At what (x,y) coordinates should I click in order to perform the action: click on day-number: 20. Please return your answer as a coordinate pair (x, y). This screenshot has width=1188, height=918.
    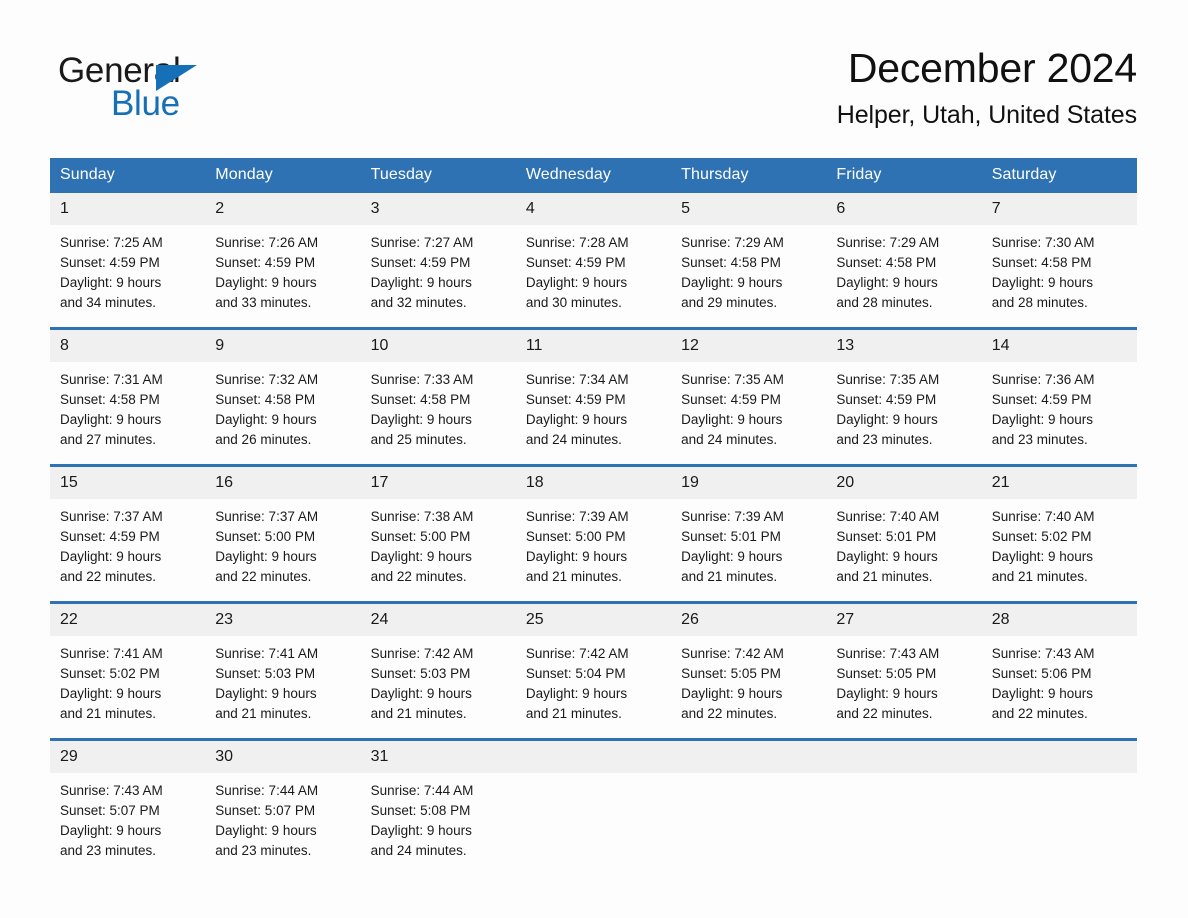
    Looking at the image, I should click on (904, 483).